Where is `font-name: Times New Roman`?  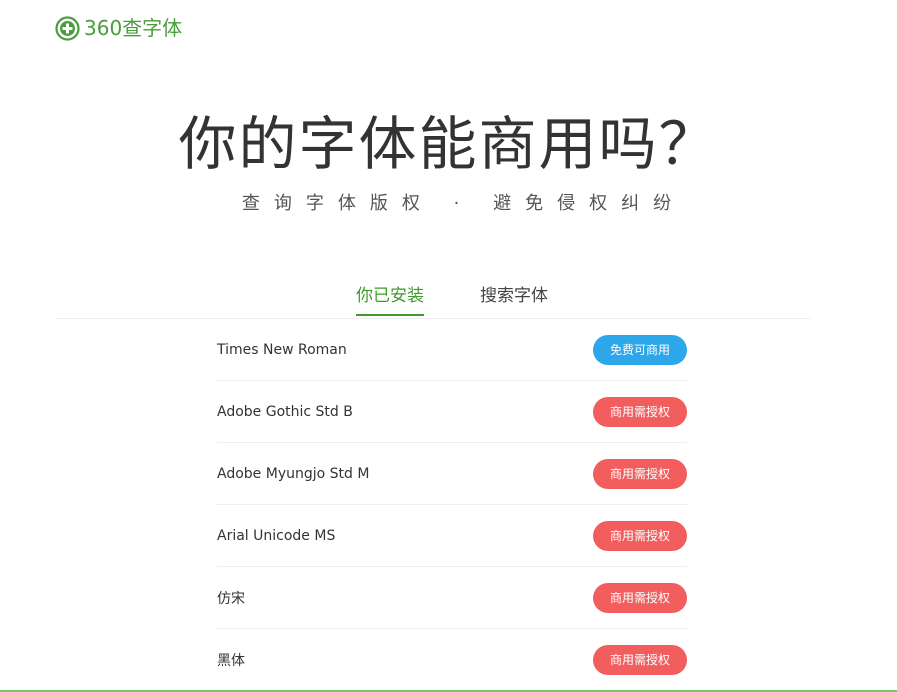
font-name: Times New Roman is located at coordinates (282, 349).